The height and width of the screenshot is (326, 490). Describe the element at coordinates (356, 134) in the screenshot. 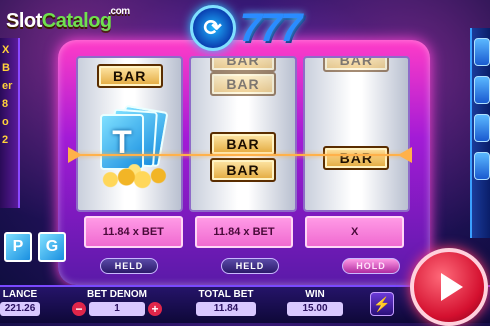

I see `reel-3: BAR BAR` at that location.